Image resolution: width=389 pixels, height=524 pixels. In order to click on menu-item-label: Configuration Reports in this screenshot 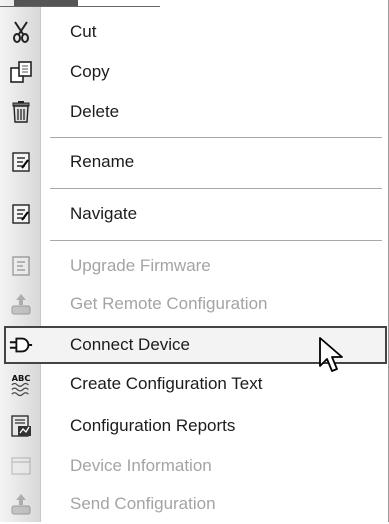, I will do `click(153, 425)`.